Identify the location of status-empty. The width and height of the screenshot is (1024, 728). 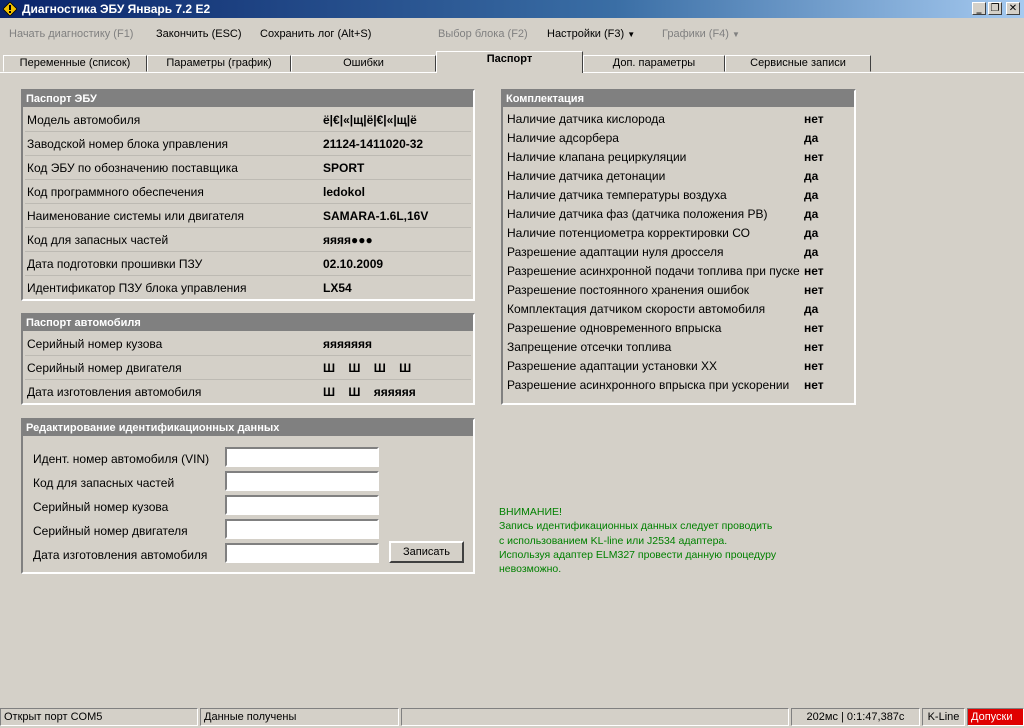
(595, 717).